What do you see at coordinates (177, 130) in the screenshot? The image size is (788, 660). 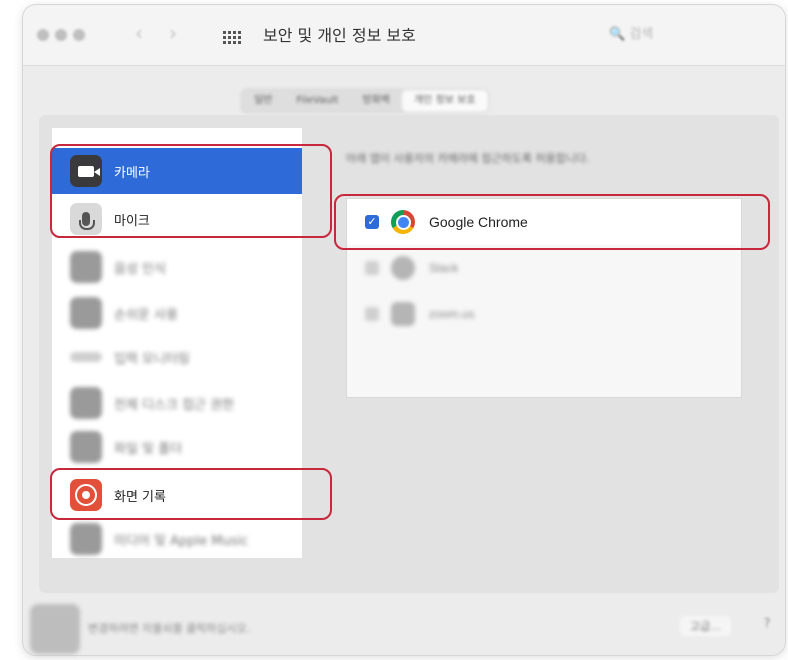 I see `list-item-partial` at bounding box center [177, 130].